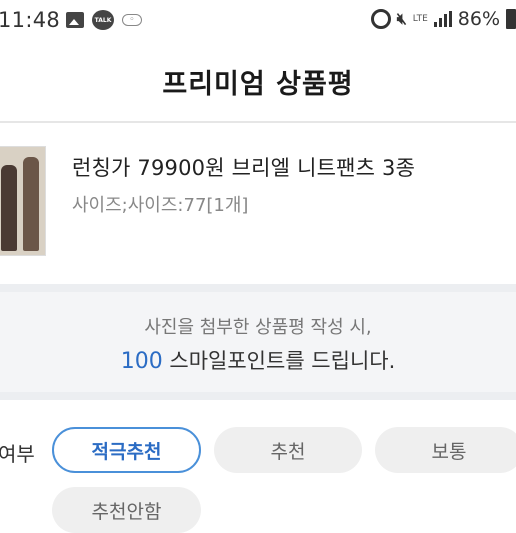 The width and height of the screenshot is (516, 533). What do you see at coordinates (279, 361) in the screenshot?
I see `banner-points-text: 스마일포인트를 드립니다.` at bounding box center [279, 361].